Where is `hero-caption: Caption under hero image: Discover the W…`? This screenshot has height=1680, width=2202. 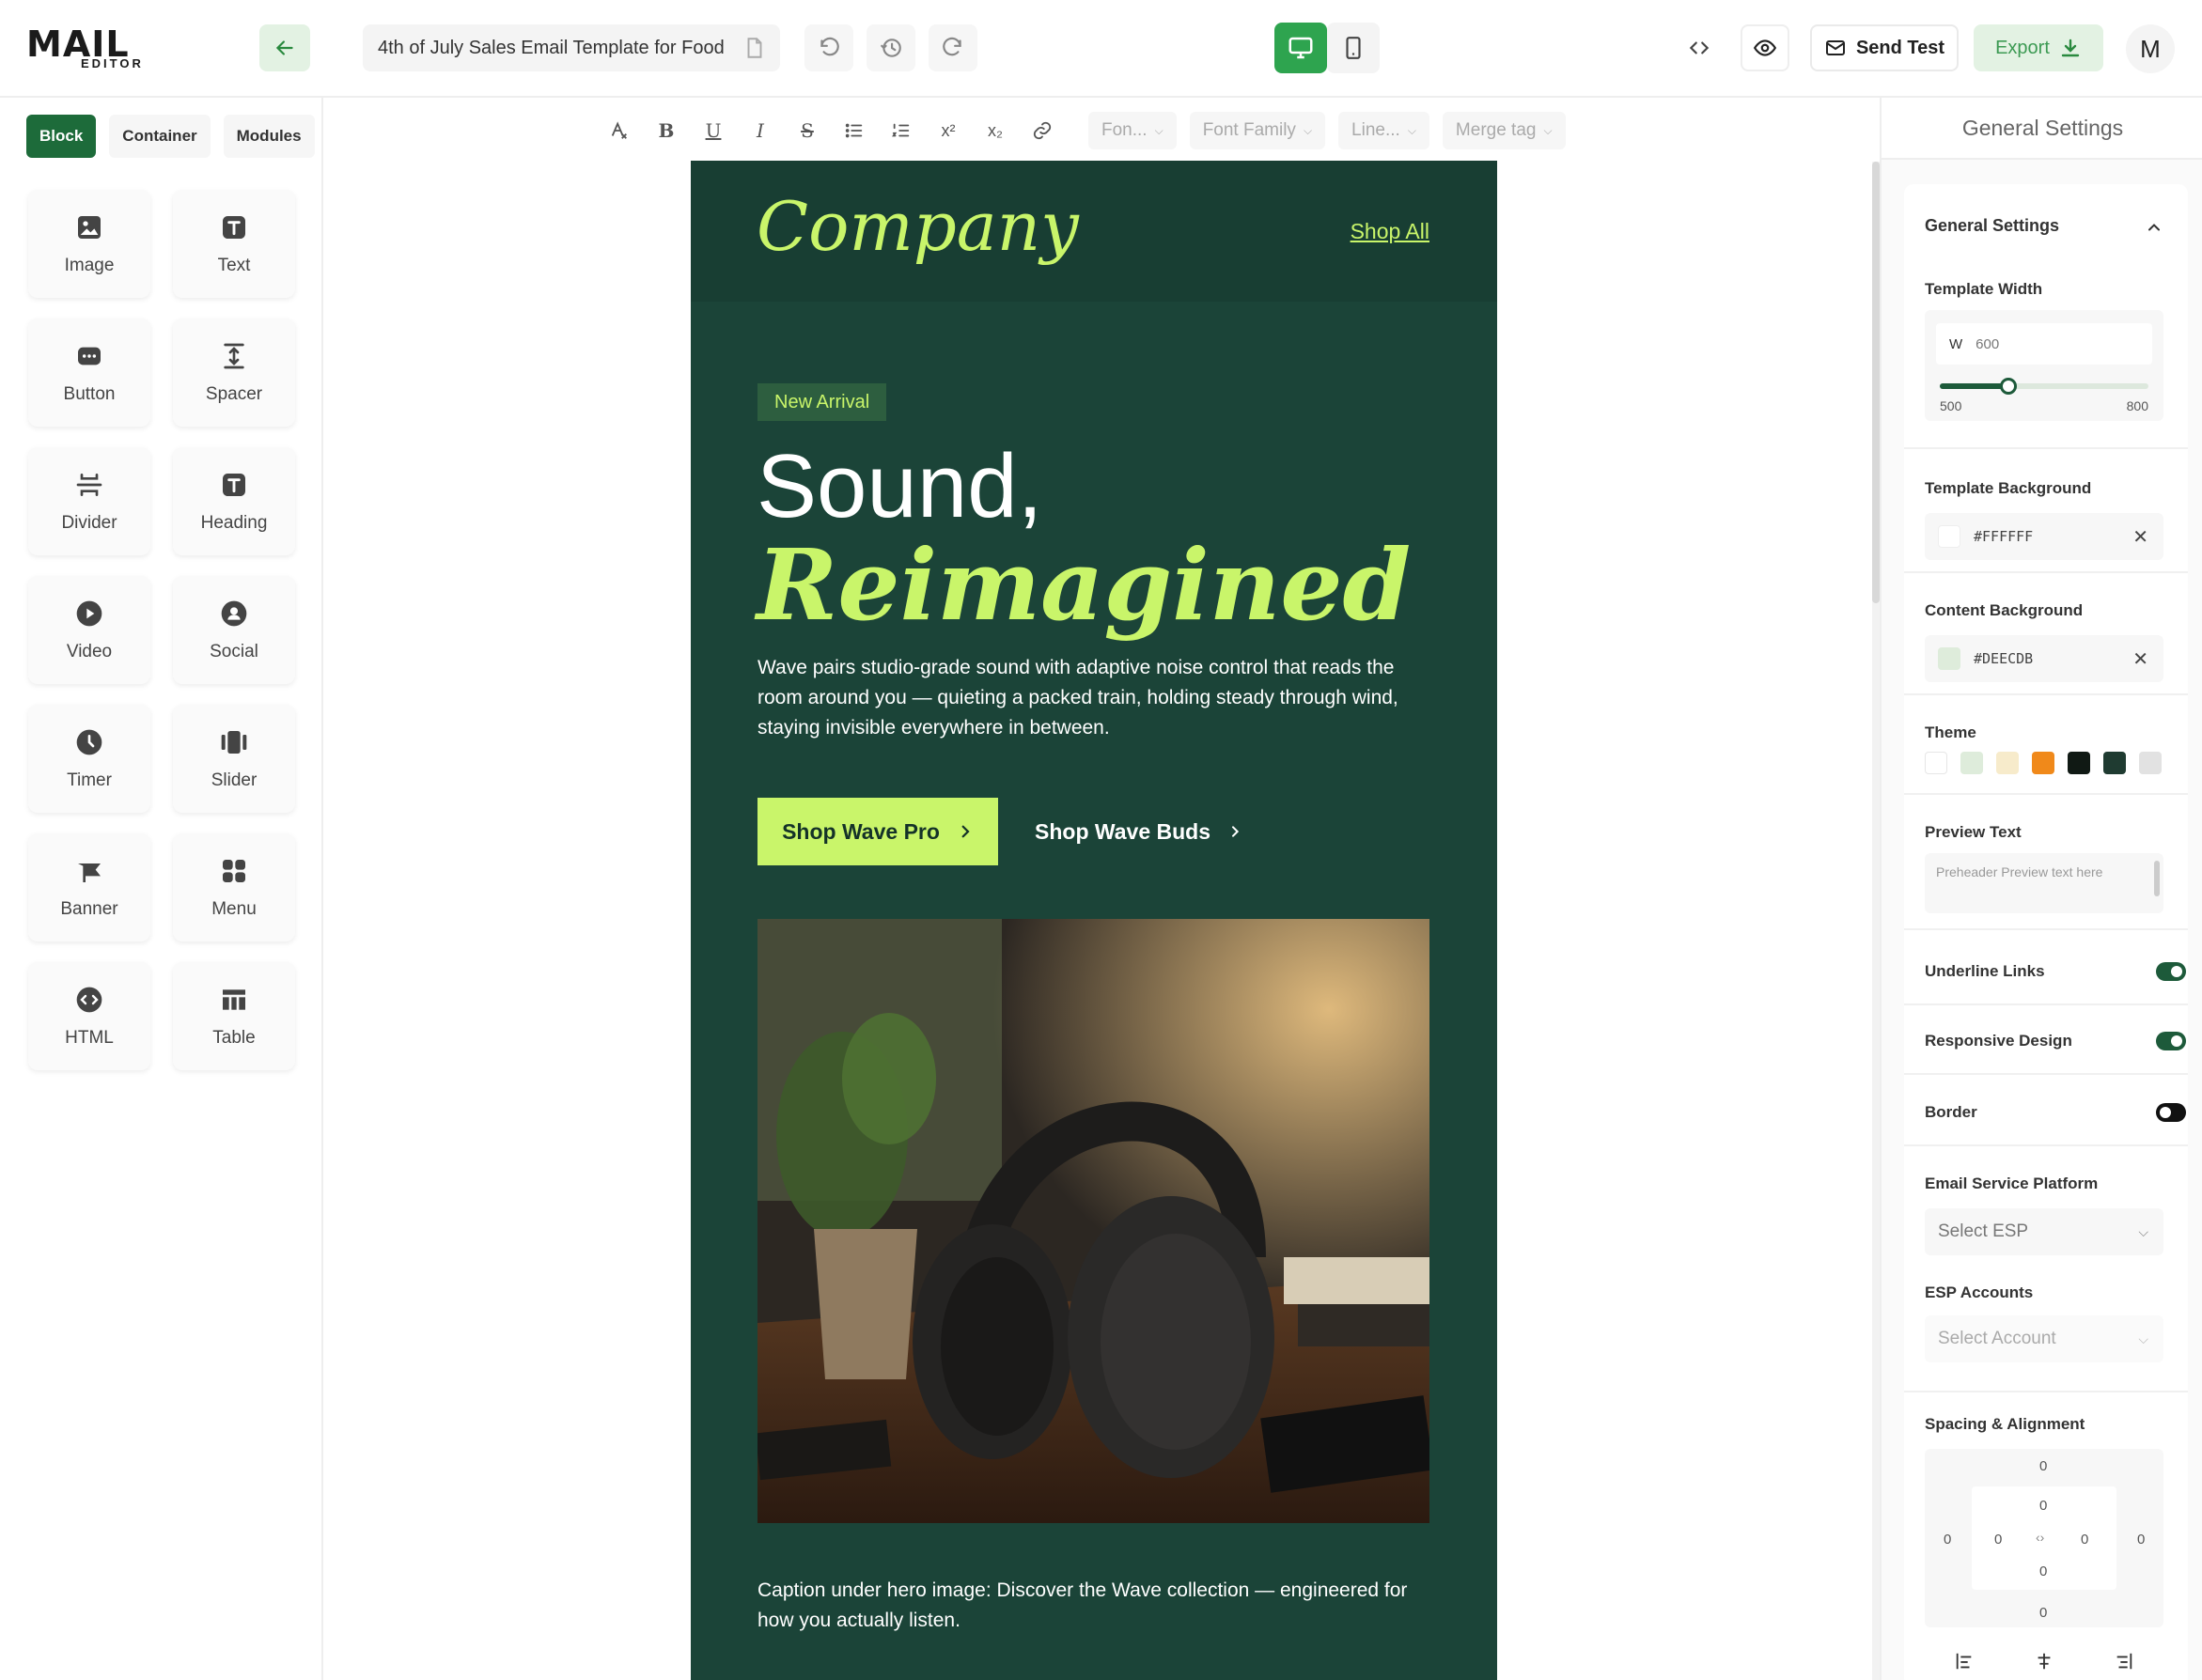
hero-caption: Caption under hero image: Discover the W… is located at coordinates (1100, 1606).